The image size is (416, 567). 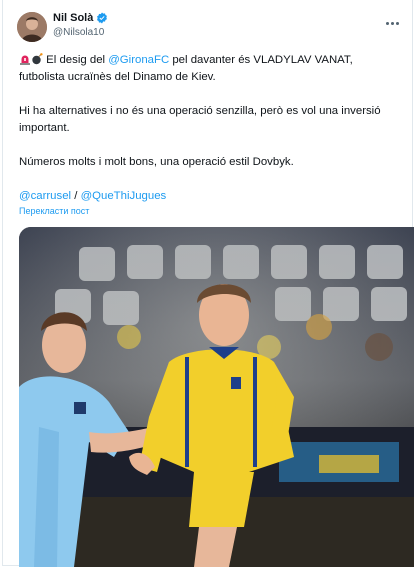 I want to click on mention-quethijugues: @QueThiJugues, so click(x=124, y=196).